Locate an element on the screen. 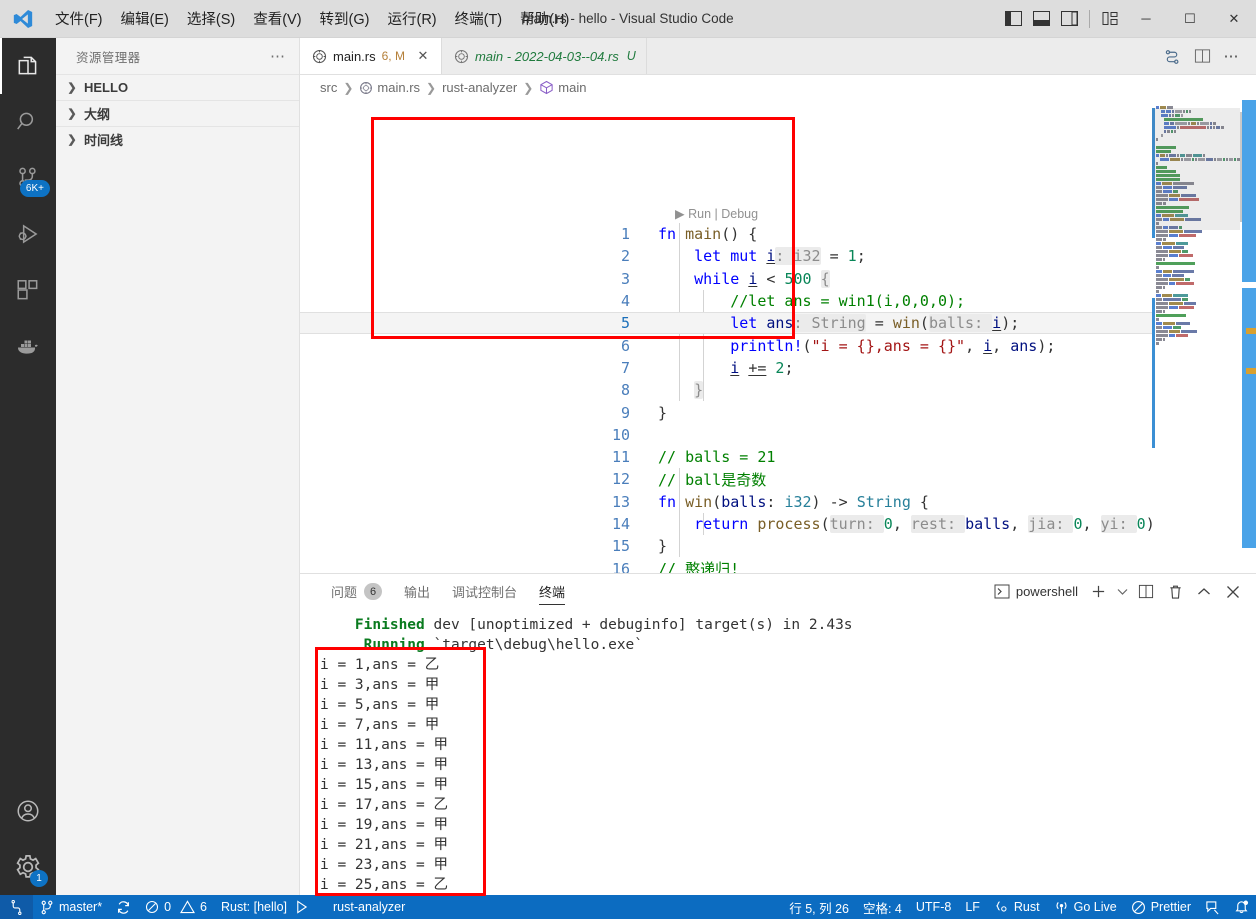  terminal-line: i = 13,ans = 甲 is located at coordinates (384, 765).